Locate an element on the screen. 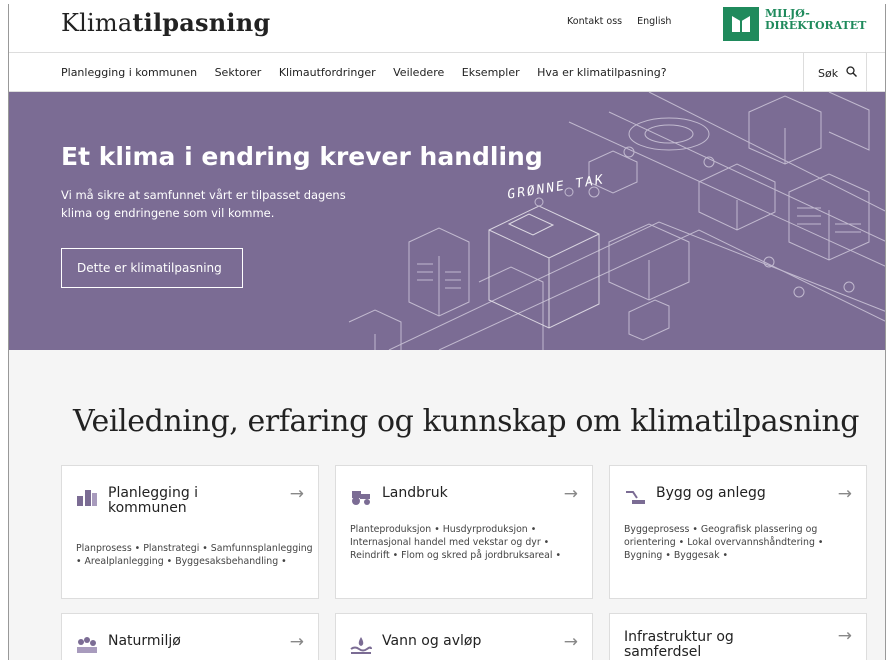 This screenshot has height=660, width=888. top-links: Kontakt oss English is located at coordinates (625, 21).